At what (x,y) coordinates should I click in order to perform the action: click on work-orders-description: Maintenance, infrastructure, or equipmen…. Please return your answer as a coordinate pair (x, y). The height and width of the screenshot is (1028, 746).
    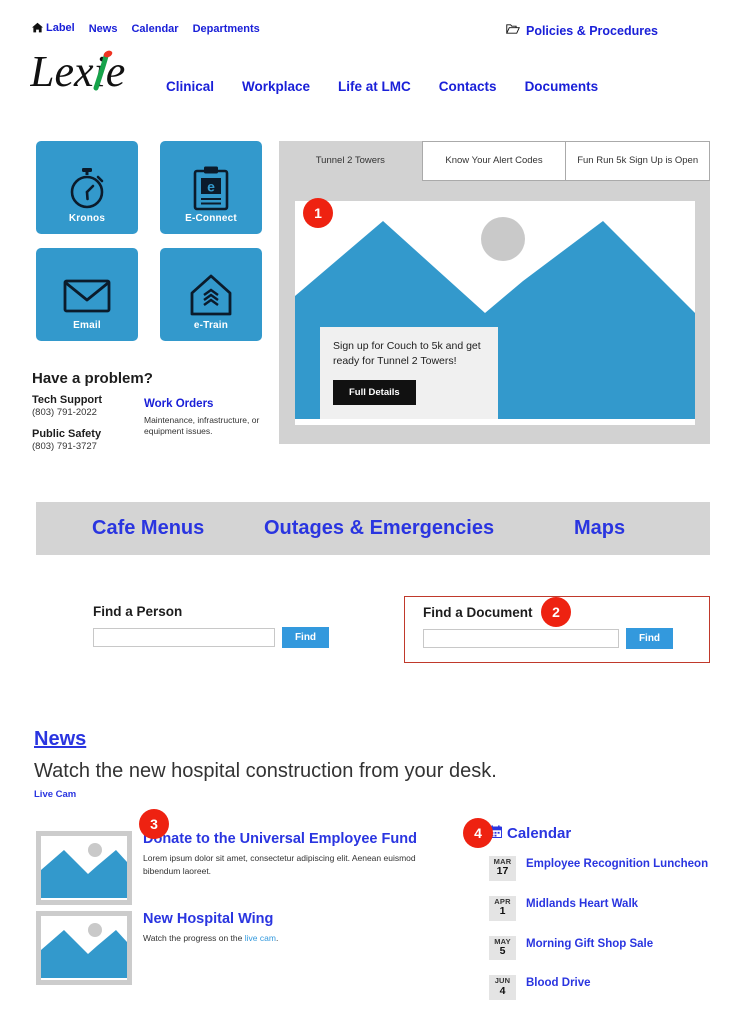
    Looking at the image, I should click on (202, 426).